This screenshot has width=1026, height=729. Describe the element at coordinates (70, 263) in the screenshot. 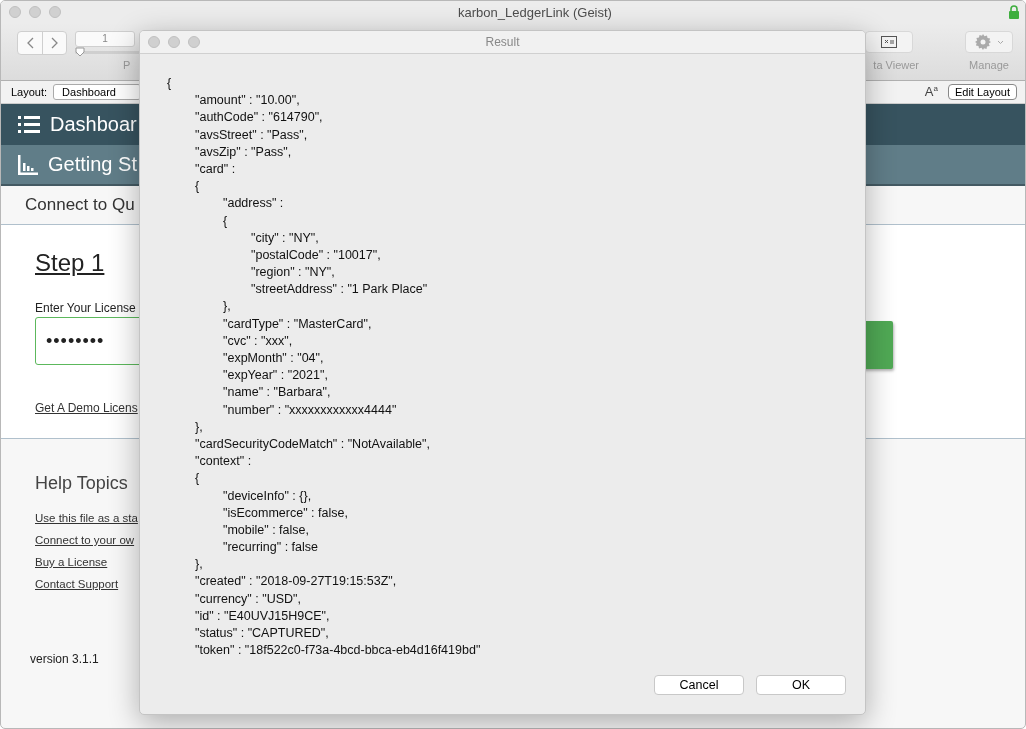

I see `step-heading: Step 1` at that location.